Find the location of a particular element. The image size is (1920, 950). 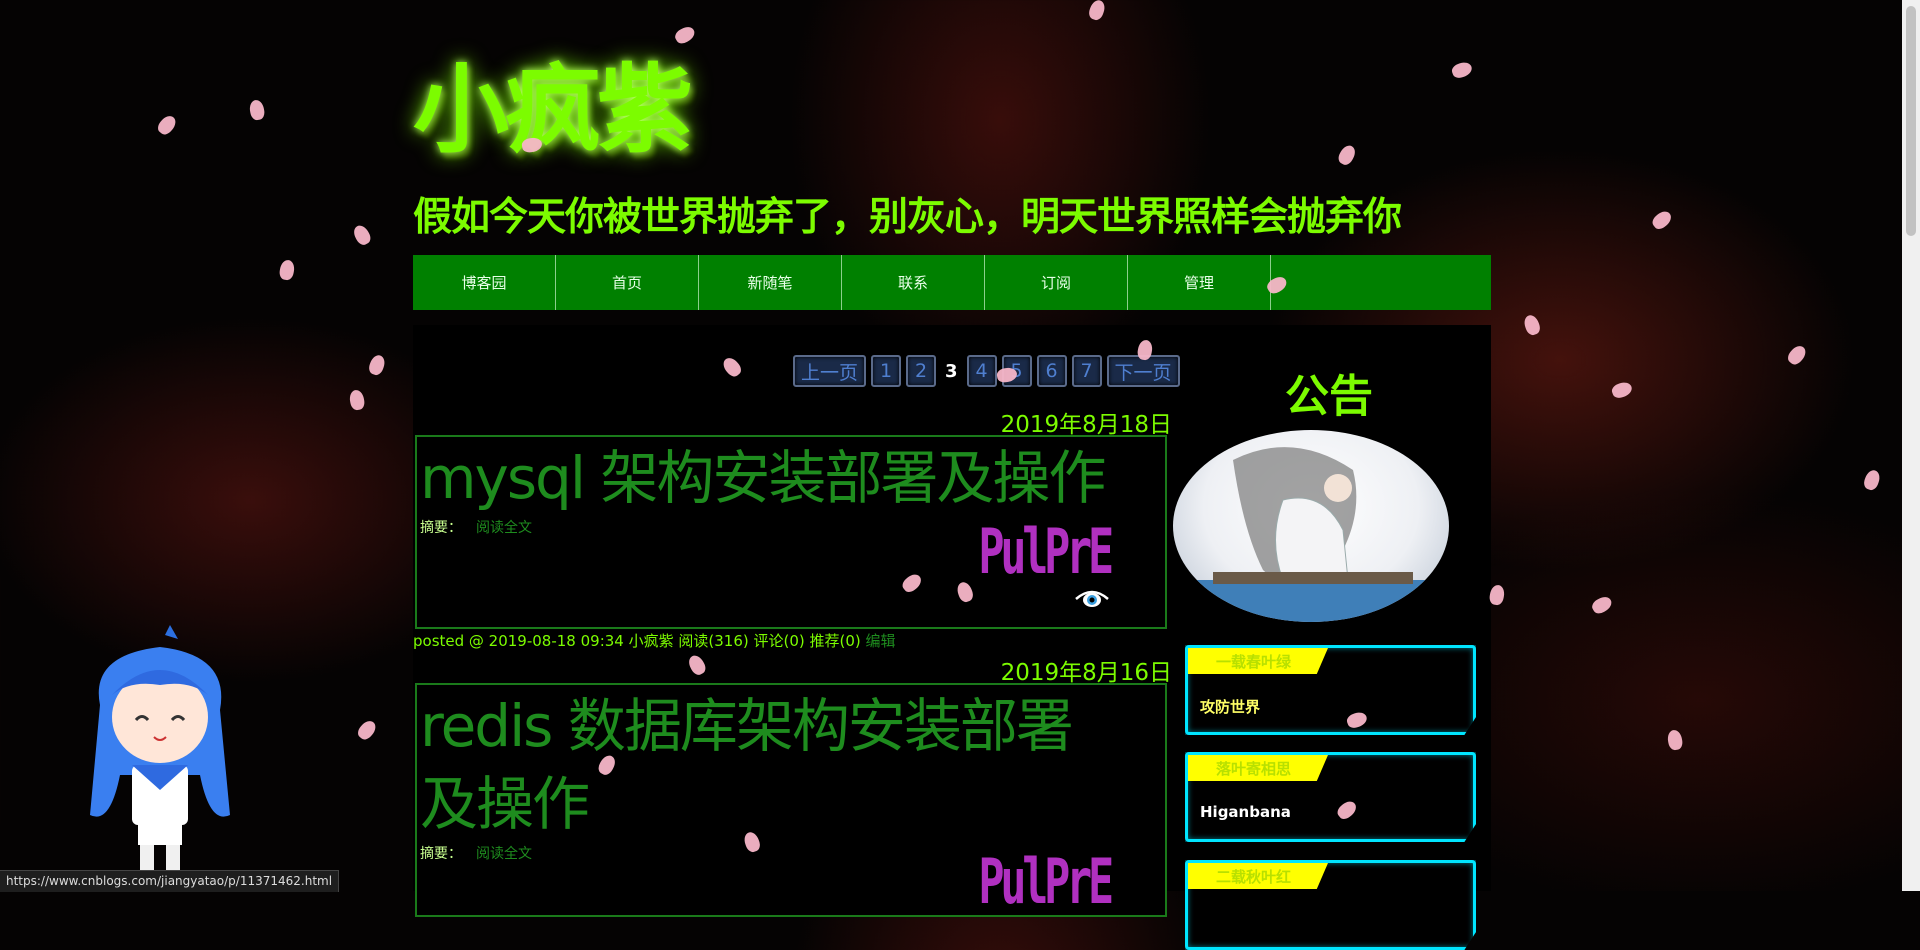

pager: 上一页 1 2 3 4 5 6 7 下一页 is located at coordinates (986, 371).